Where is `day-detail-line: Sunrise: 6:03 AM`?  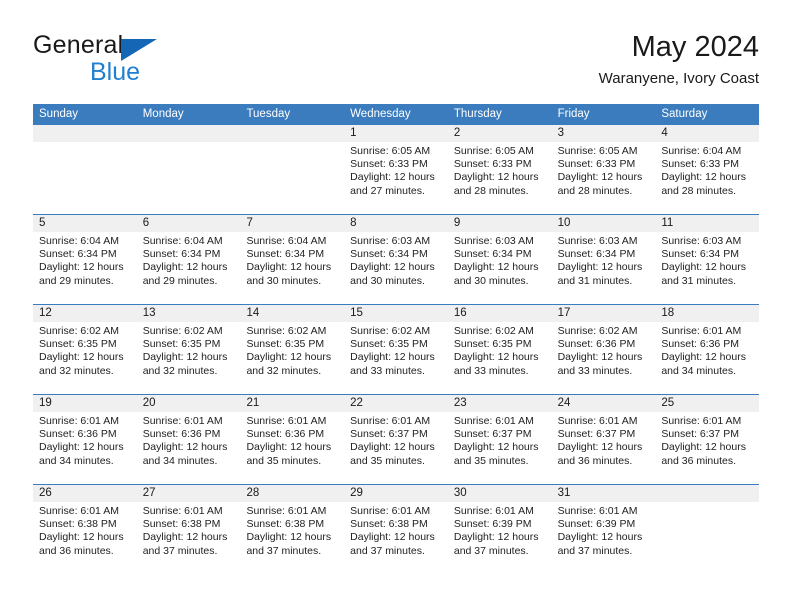 day-detail-line: Sunrise: 6:03 AM is located at coordinates (390, 241).